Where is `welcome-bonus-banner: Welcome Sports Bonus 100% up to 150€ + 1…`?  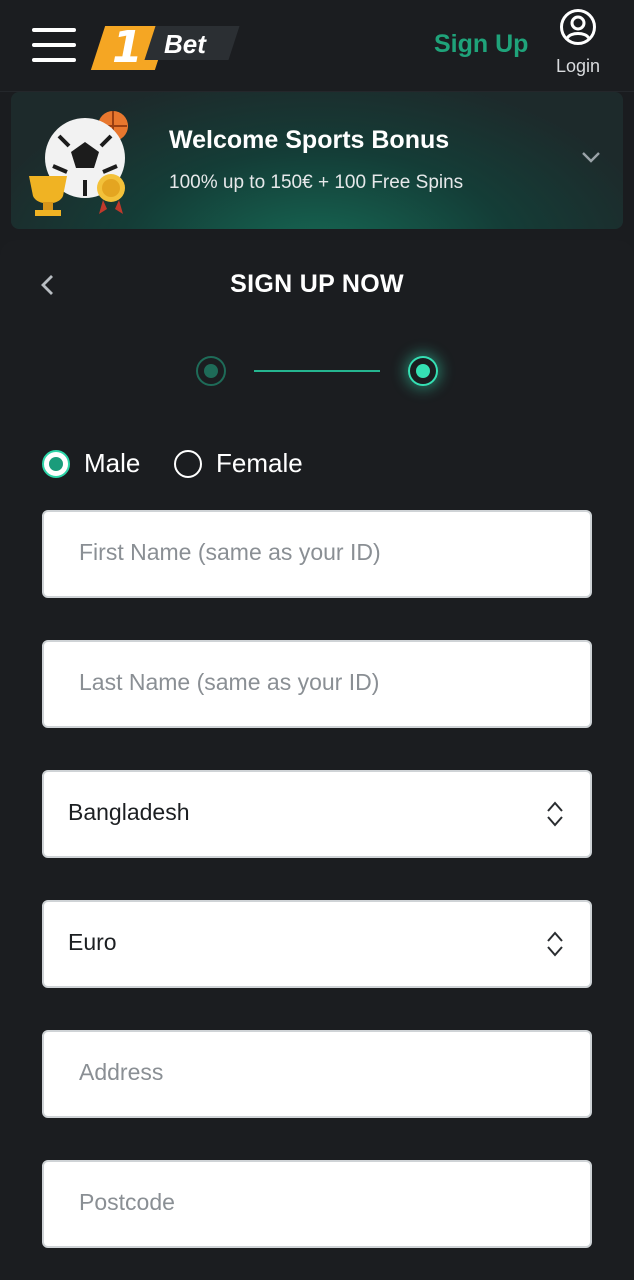 welcome-bonus-banner: Welcome Sports Bonus 100% up to 150€ + 1… is located at coordinates (317, 160).